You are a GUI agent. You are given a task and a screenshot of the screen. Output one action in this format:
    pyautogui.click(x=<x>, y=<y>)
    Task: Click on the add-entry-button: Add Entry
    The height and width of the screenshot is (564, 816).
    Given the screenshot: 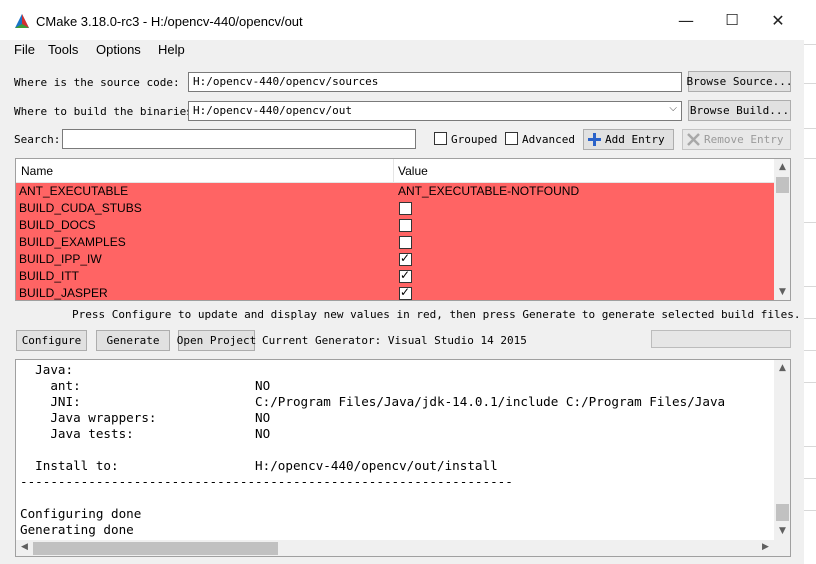 What is the action you would take?
    pyautogui.click(x=628, y=139)
    